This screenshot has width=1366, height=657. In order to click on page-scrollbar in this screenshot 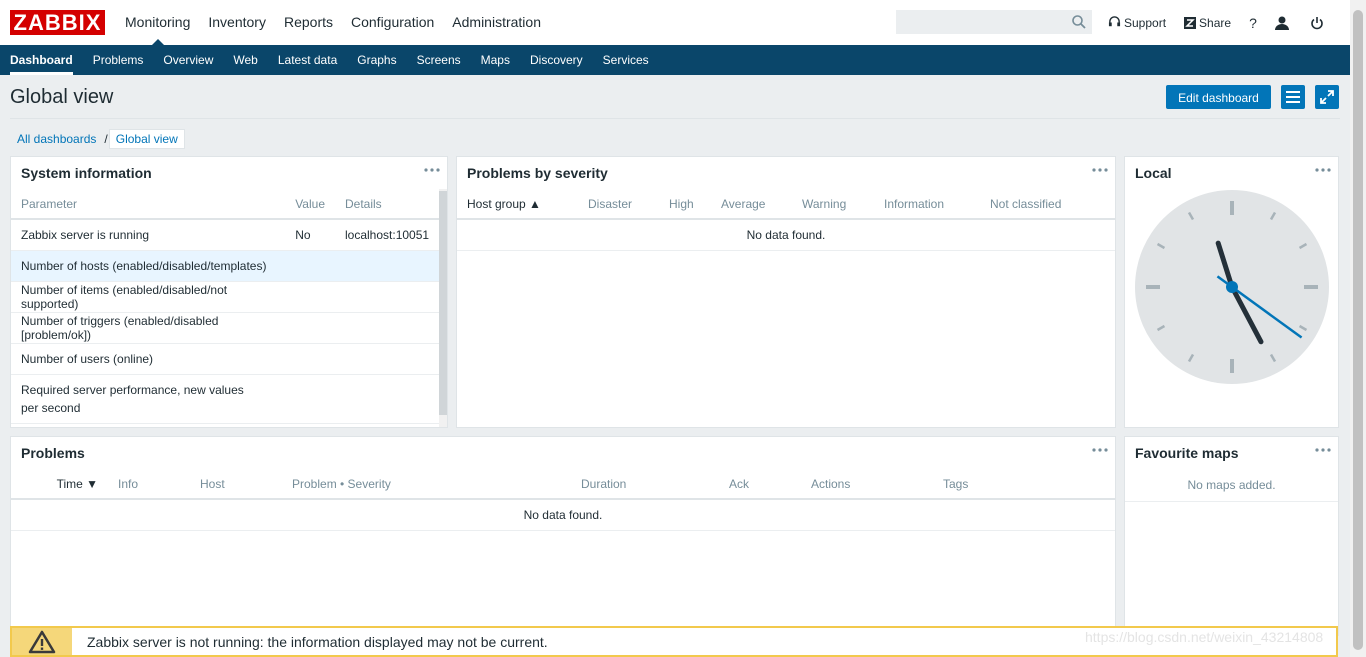, I will do `click(1358, 328)`.